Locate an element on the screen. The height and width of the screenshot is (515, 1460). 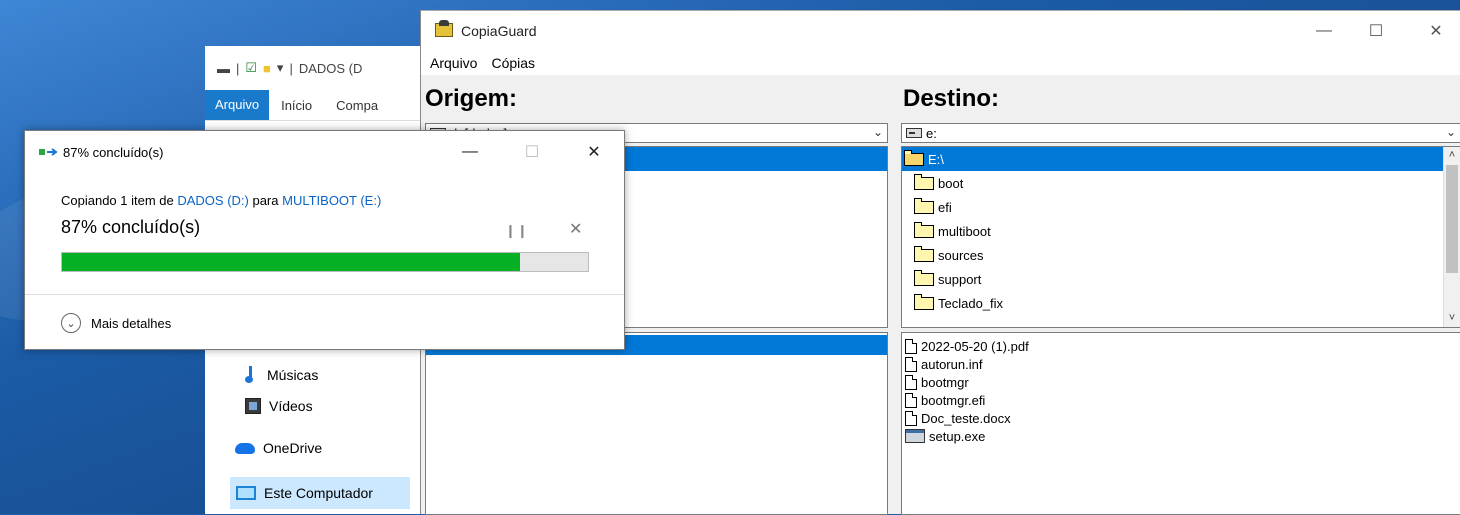
nav-label: Este Computador is located at coordinates (318, 493).